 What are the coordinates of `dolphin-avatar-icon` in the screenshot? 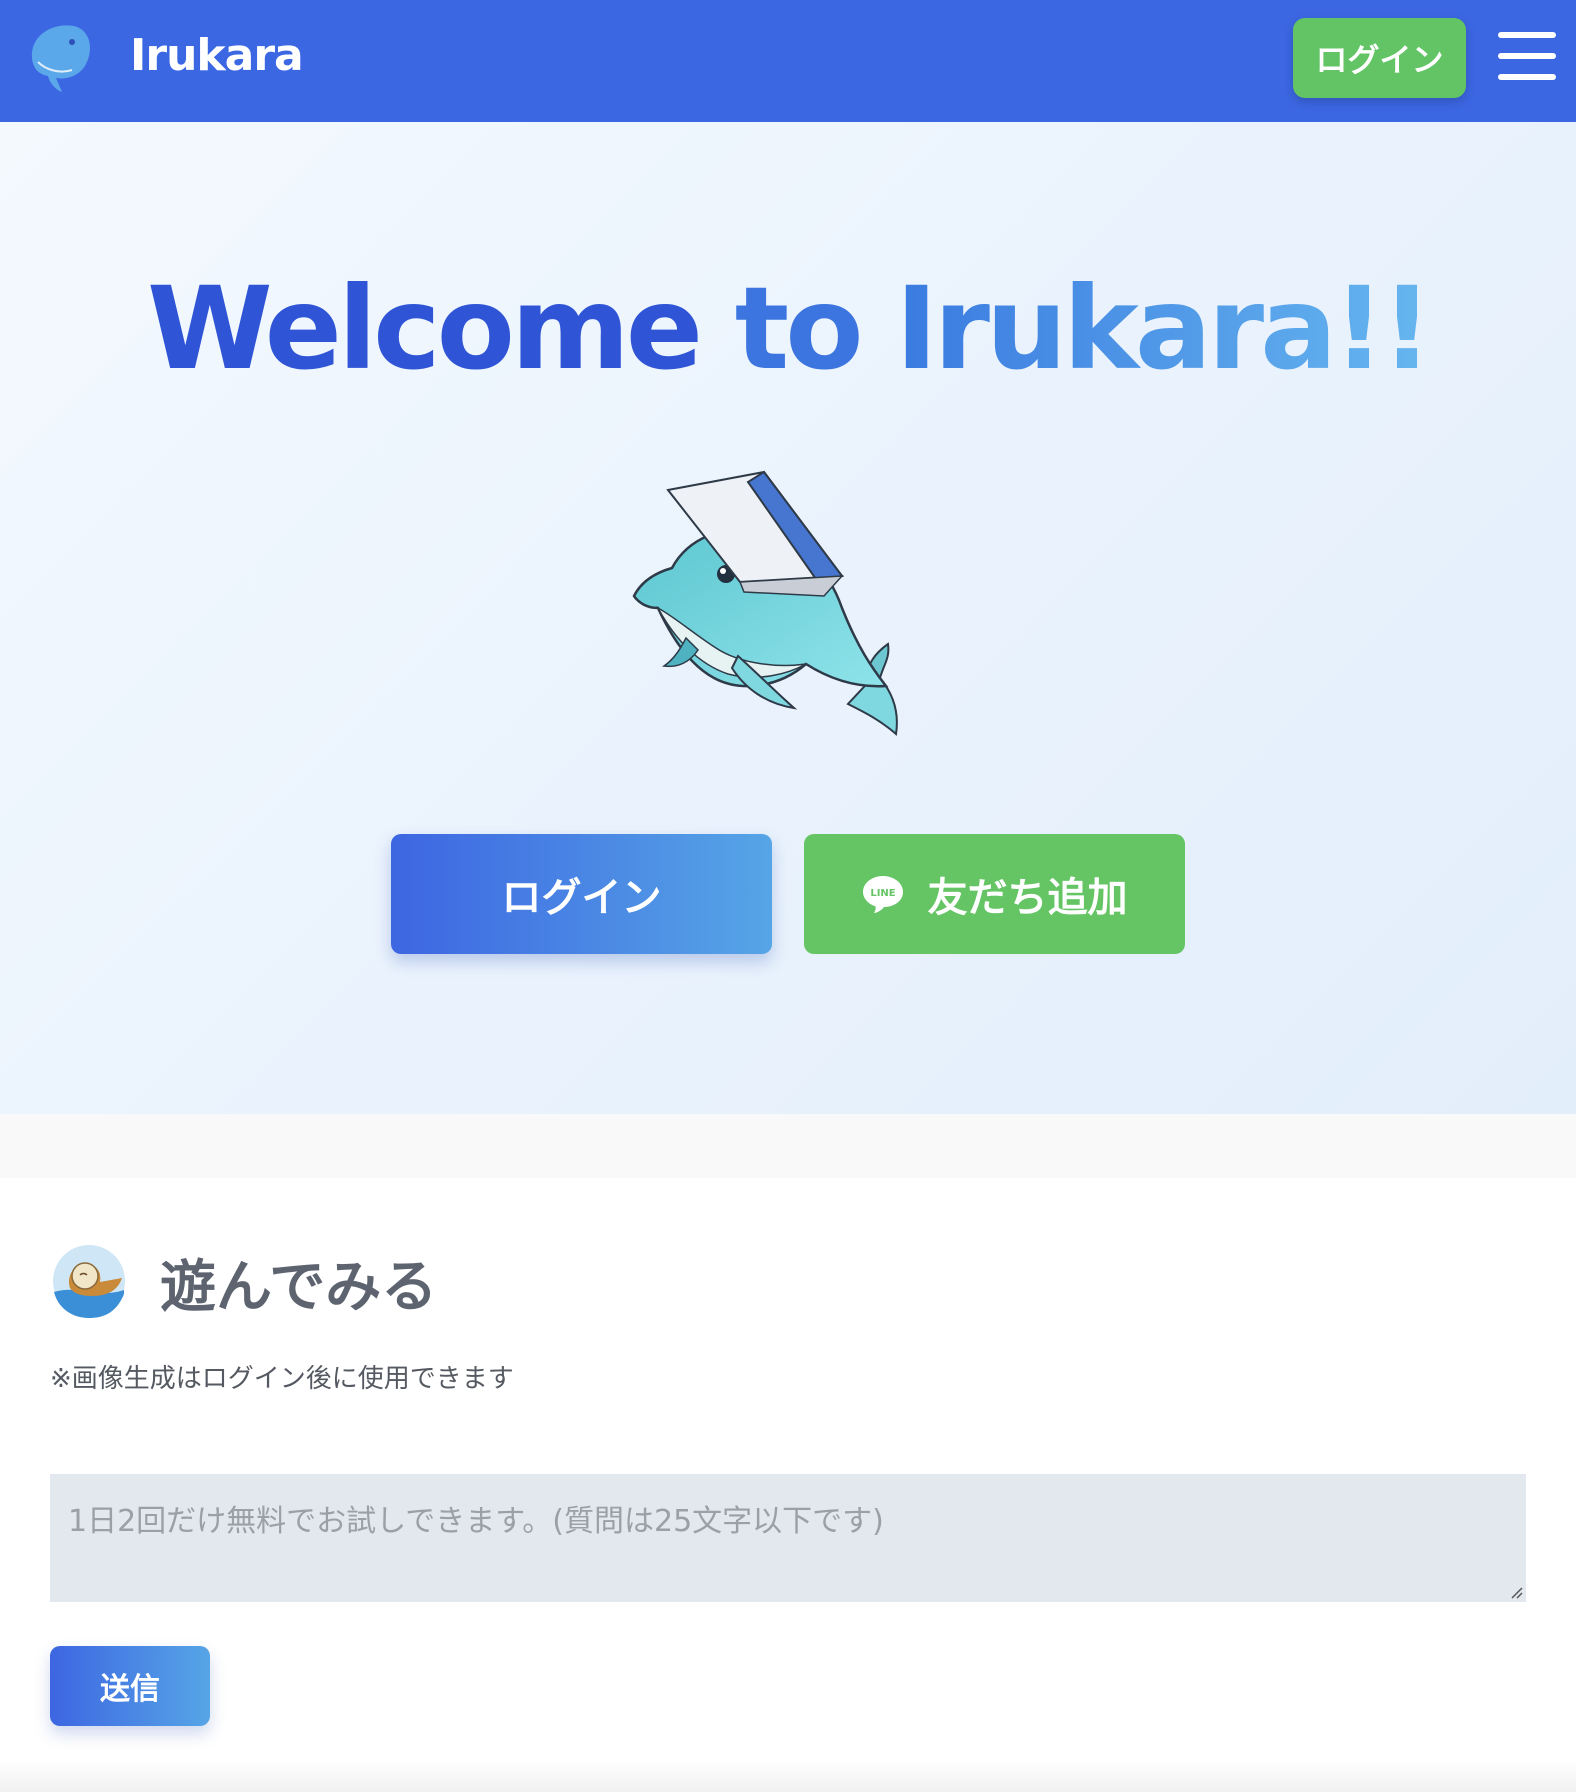 It's located at (89, 1281).